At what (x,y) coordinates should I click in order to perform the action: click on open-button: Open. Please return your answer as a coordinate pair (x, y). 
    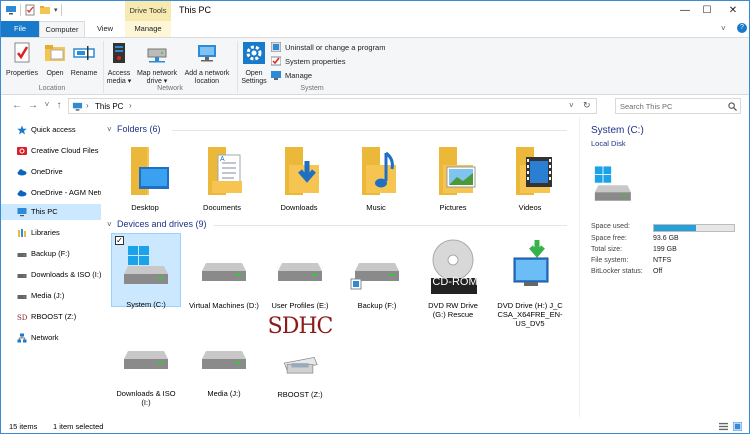
    Looking at the image, I should click on (55, 59).